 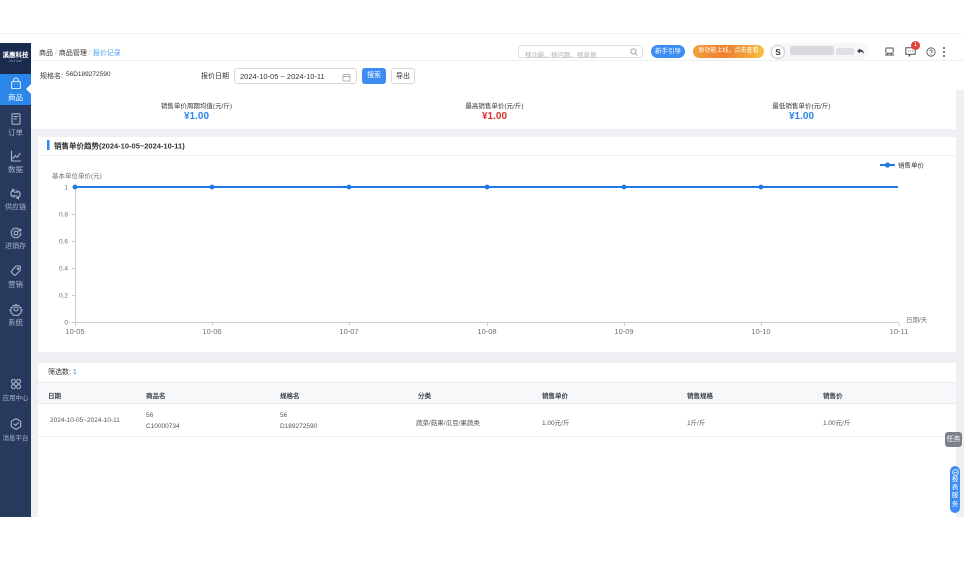 What do you see at coordinates (63, 296) in the screenshot?
I see `svg-text: 0.2` at bounding box center [63, 296].